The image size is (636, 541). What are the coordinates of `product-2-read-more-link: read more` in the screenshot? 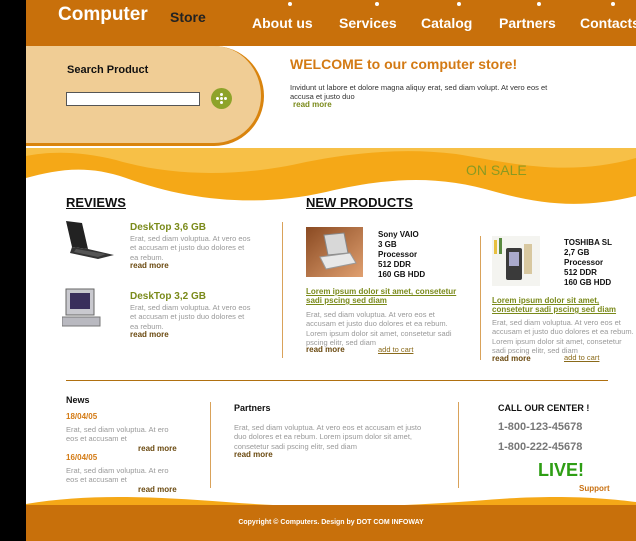 It's located at (511, 358).